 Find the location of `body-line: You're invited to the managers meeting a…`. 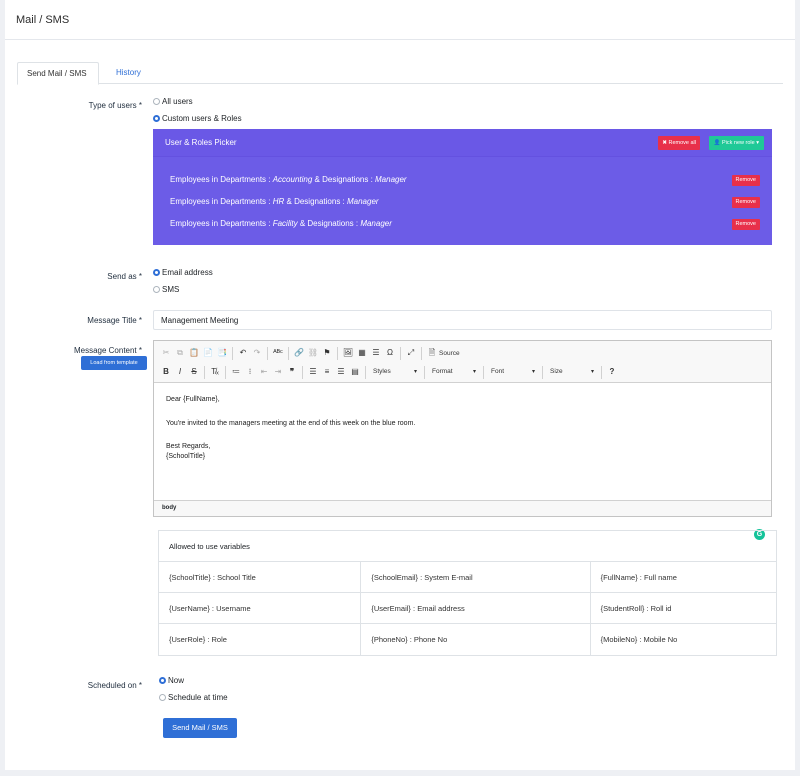

body-line: You're invited to the managers meeting a… is located at coordinates (291, 423).